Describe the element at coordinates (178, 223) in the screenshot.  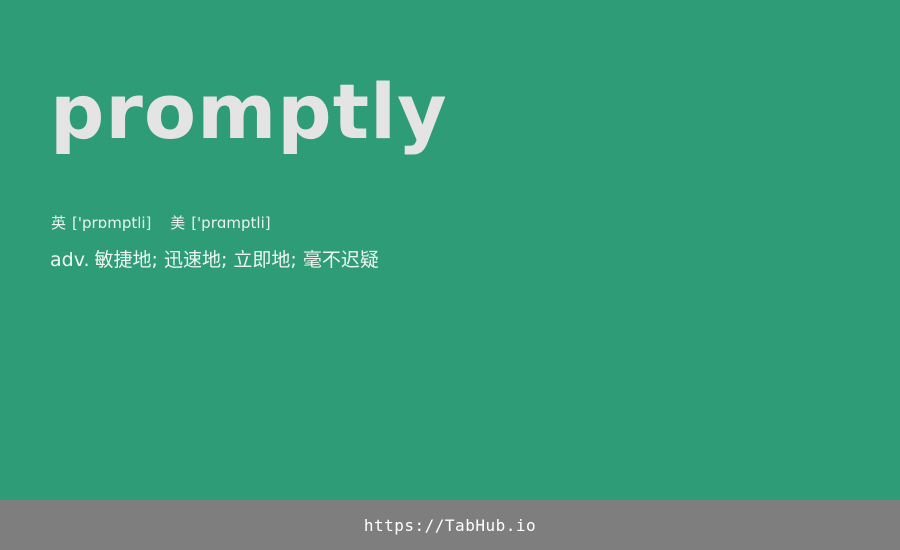
I see `phonetic-us-label: 美` at that location.